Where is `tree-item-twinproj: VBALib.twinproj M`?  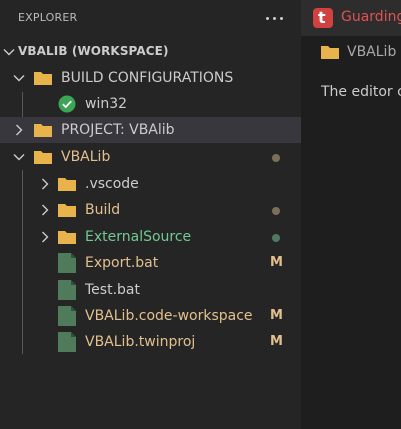
tree-item-twinproj: VBALib.twinproj M is located at coordinates (150, 342).